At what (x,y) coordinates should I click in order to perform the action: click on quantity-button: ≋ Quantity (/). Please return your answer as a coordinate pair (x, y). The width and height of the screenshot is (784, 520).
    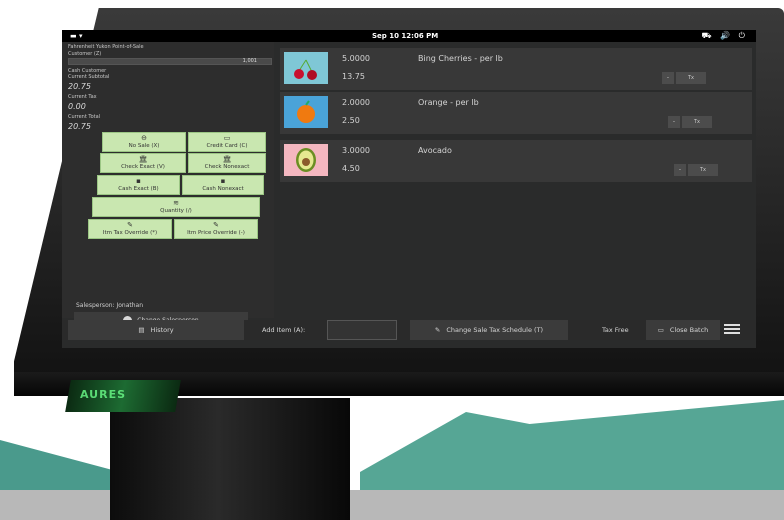
    Looking at the image, I should click on (176, 207).